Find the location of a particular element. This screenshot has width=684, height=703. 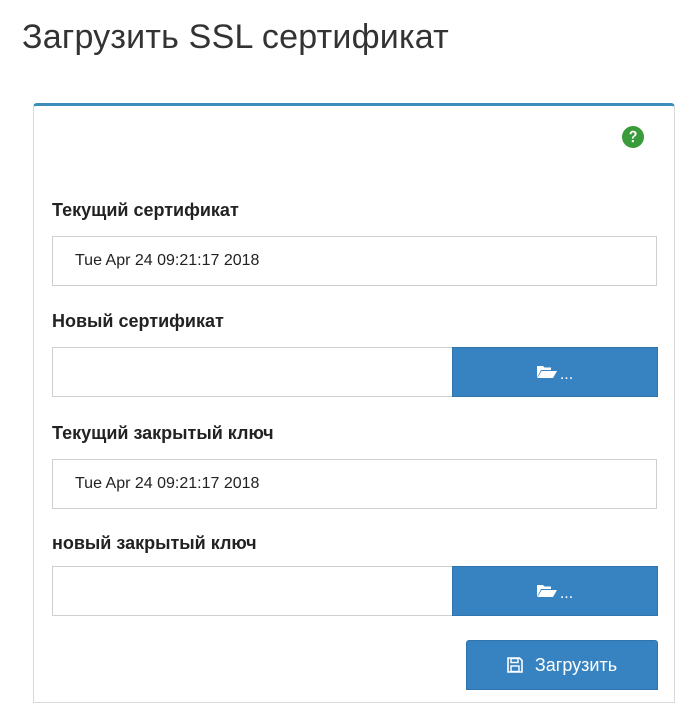

new-certificate-label: Новый сертификат is located at coordinates (138, 321).